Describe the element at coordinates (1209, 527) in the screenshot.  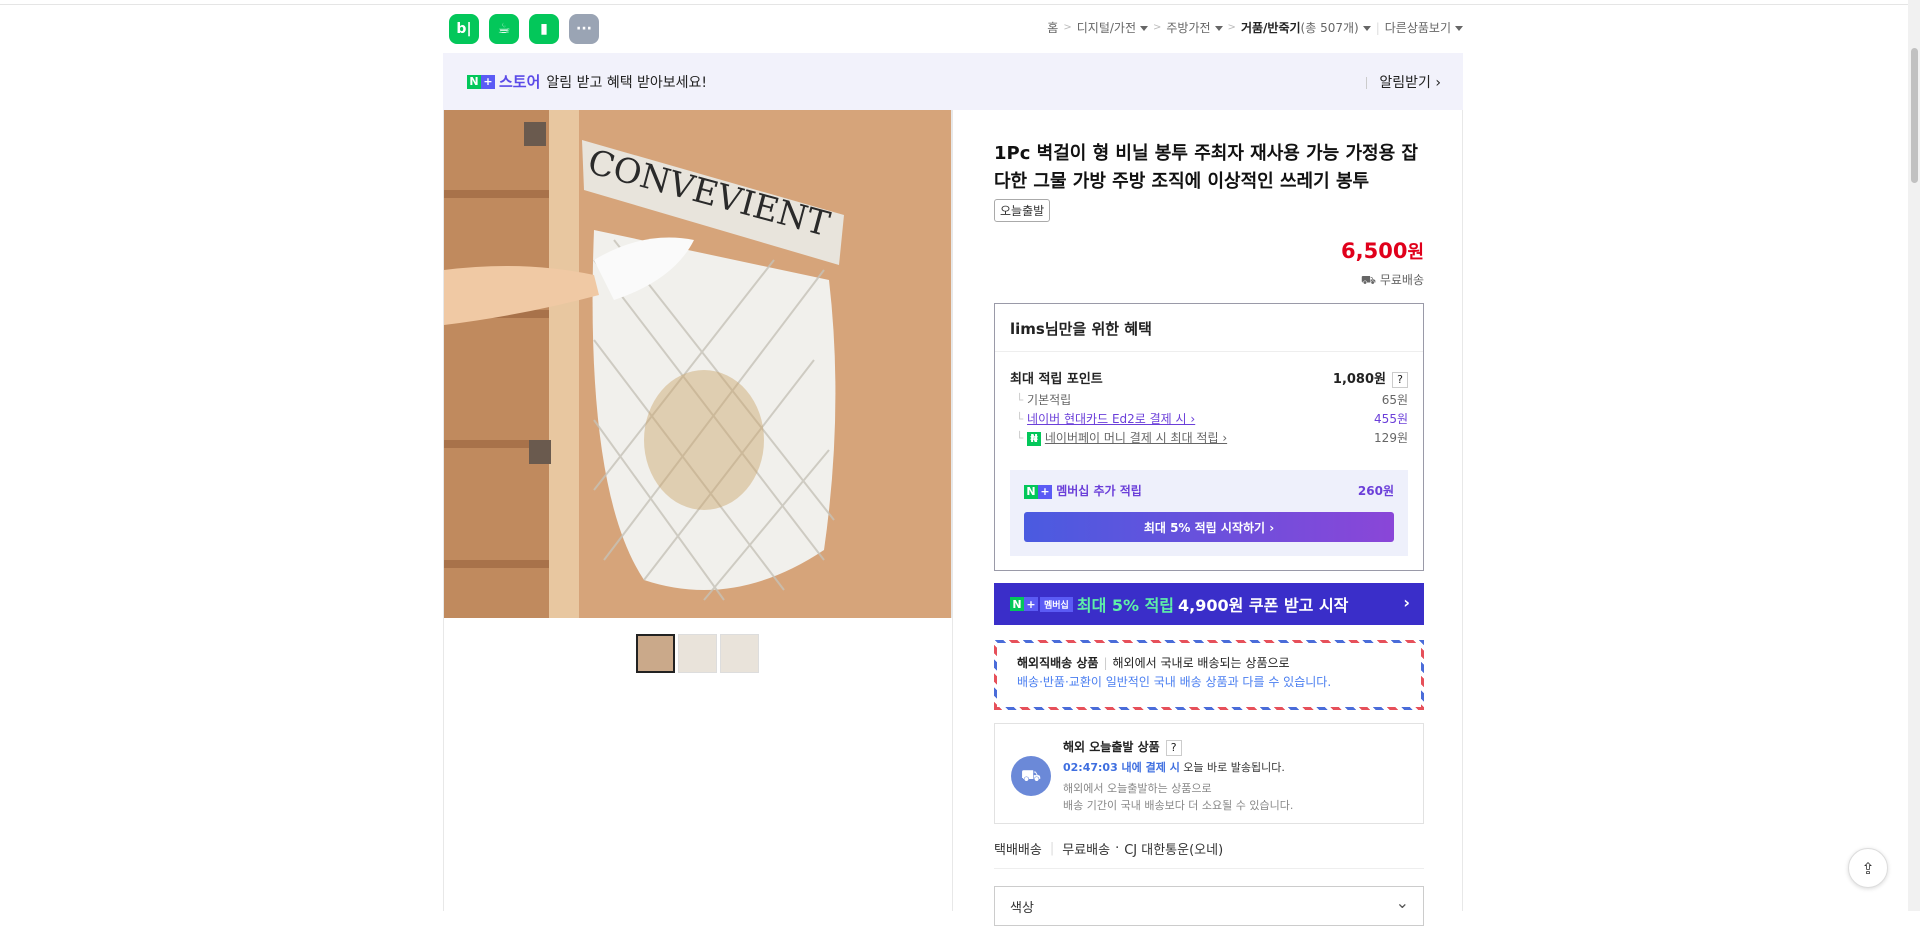
I see `membership-start-button: 최대 5% 적립 시작하기 ›` at that location.